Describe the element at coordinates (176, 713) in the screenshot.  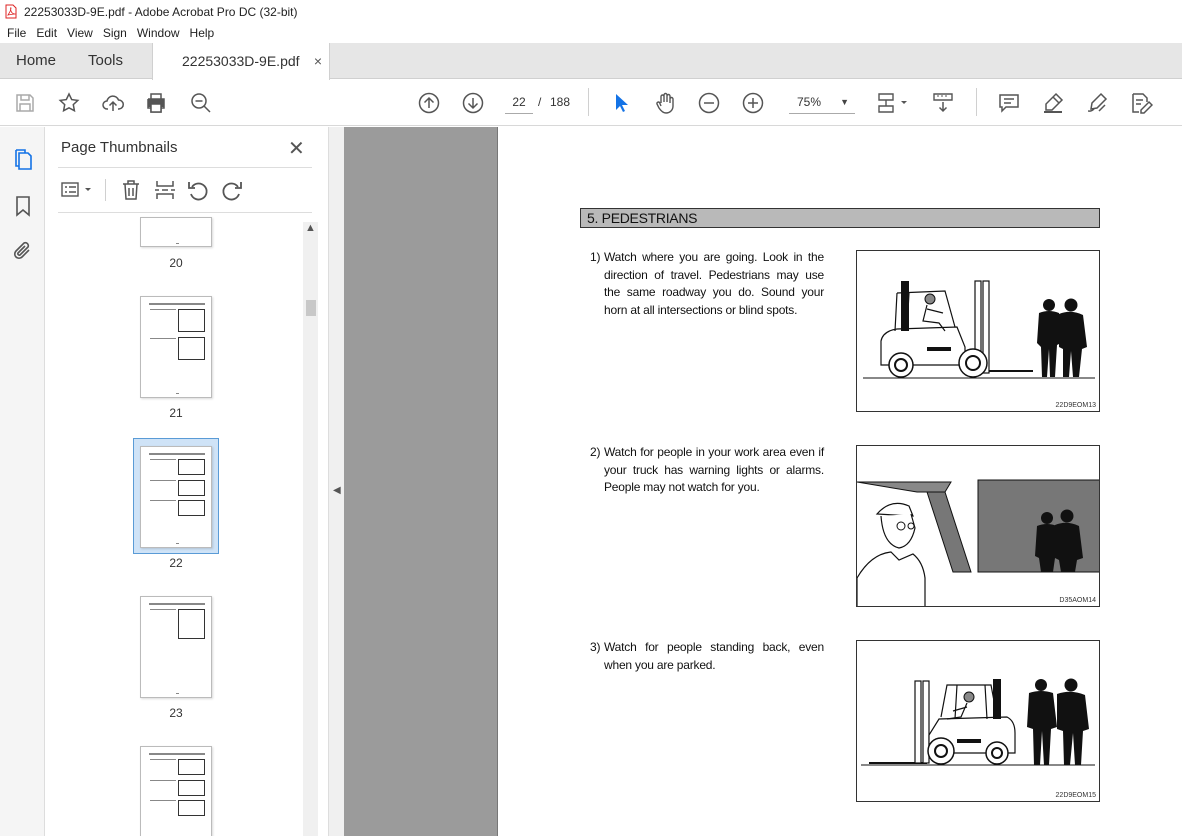
I see `thumbnail-page-number: 23` at that location.